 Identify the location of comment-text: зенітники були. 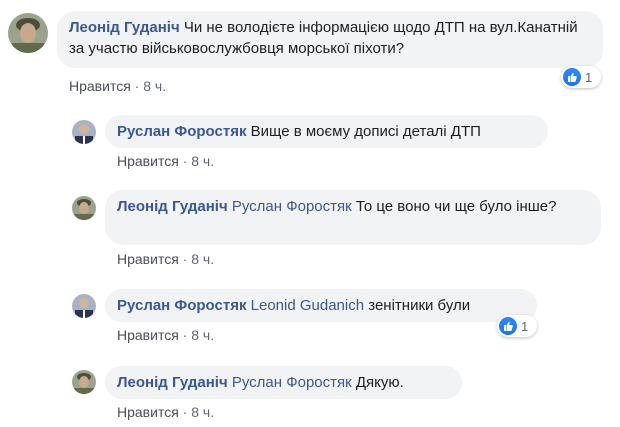
(419, 305).